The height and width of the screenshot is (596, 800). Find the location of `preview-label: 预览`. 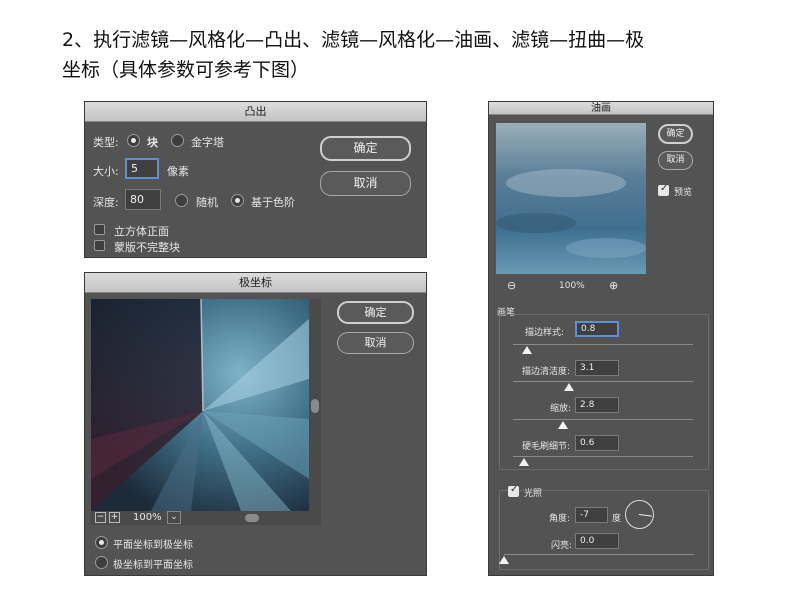

preview-label: 预览 is located at coordinates (683, 191).